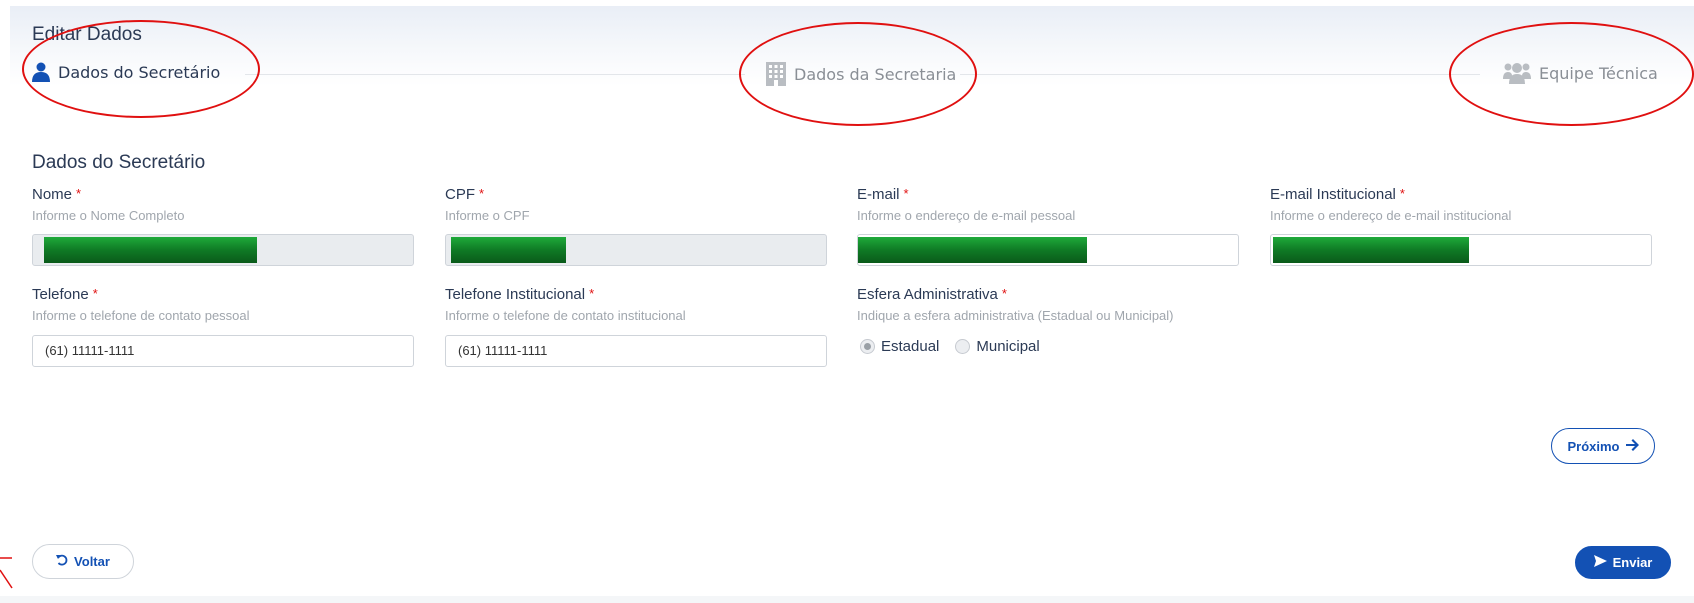 The image size is (1694, 603). I want to click on email-institucional-input, so click(1461, 250).